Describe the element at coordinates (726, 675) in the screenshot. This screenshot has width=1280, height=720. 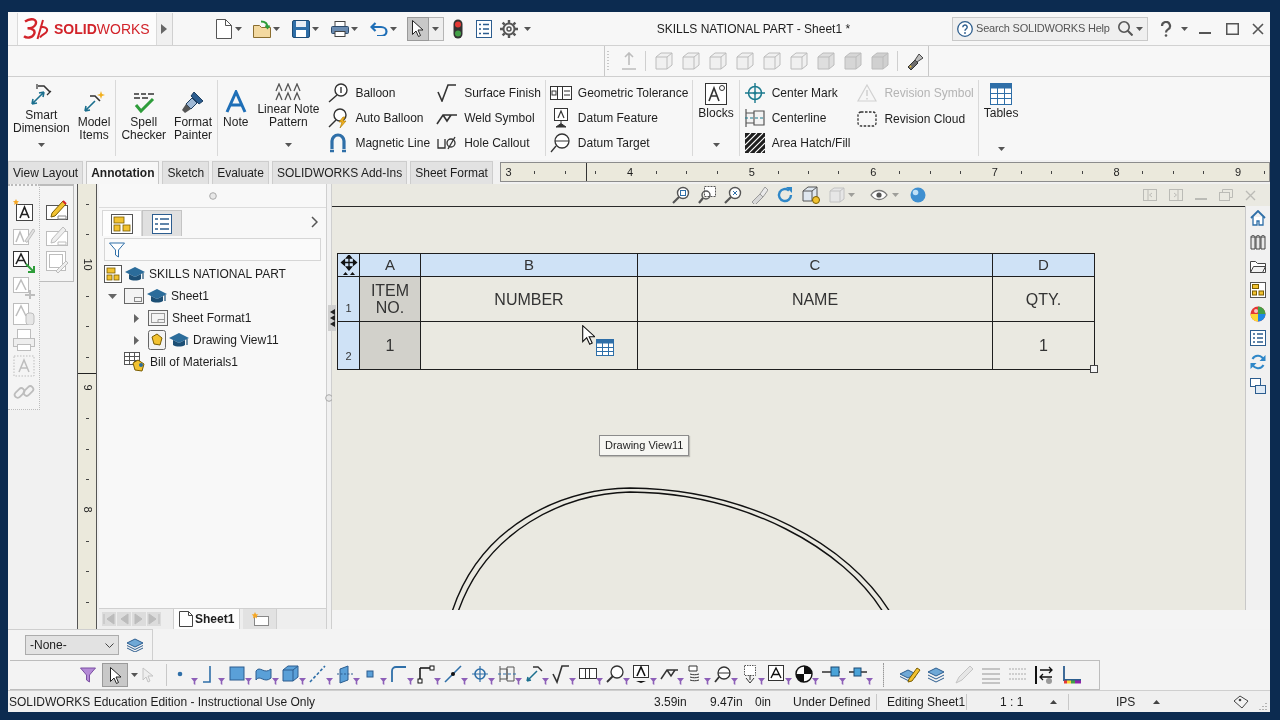
I see `split-circle-filter-icon` at that location.